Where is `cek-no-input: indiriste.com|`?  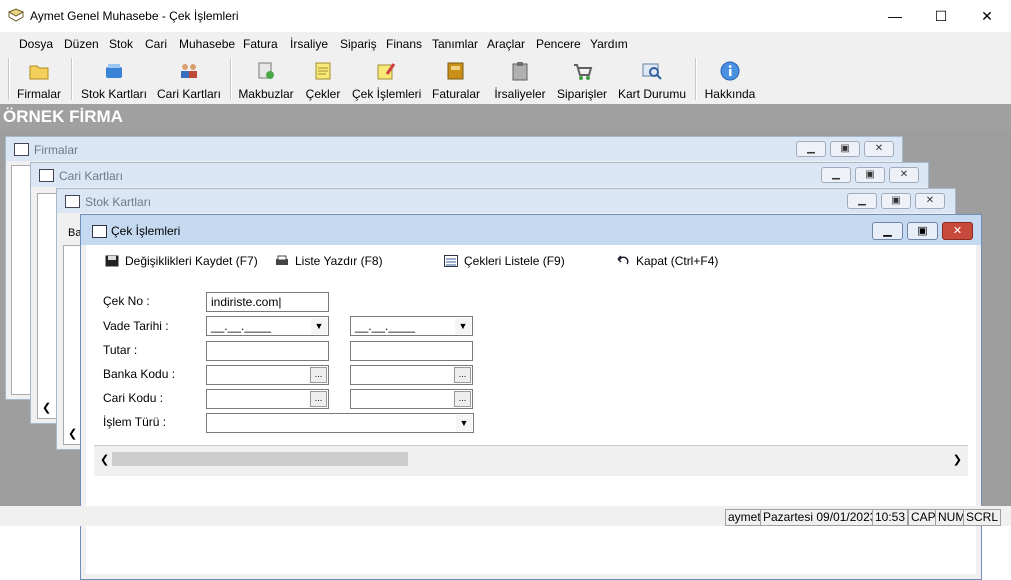 cek-no-input: indiriste.com| is located at coordinates (267, 302).